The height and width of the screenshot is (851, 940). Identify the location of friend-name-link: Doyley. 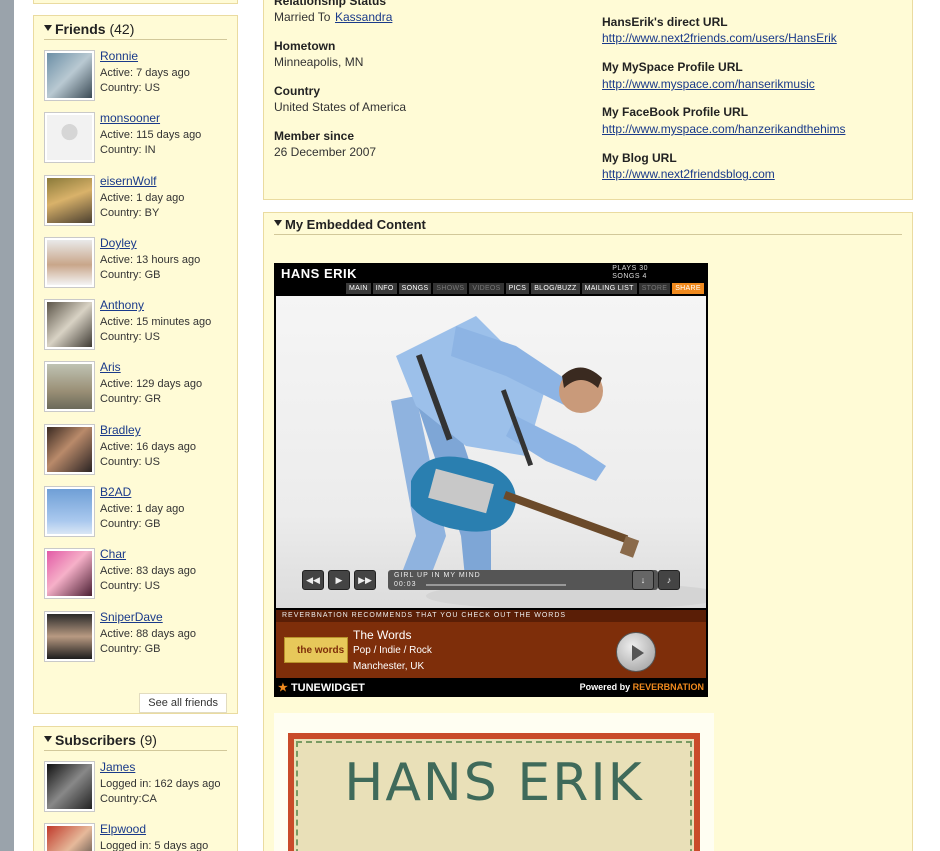
(118, 243).